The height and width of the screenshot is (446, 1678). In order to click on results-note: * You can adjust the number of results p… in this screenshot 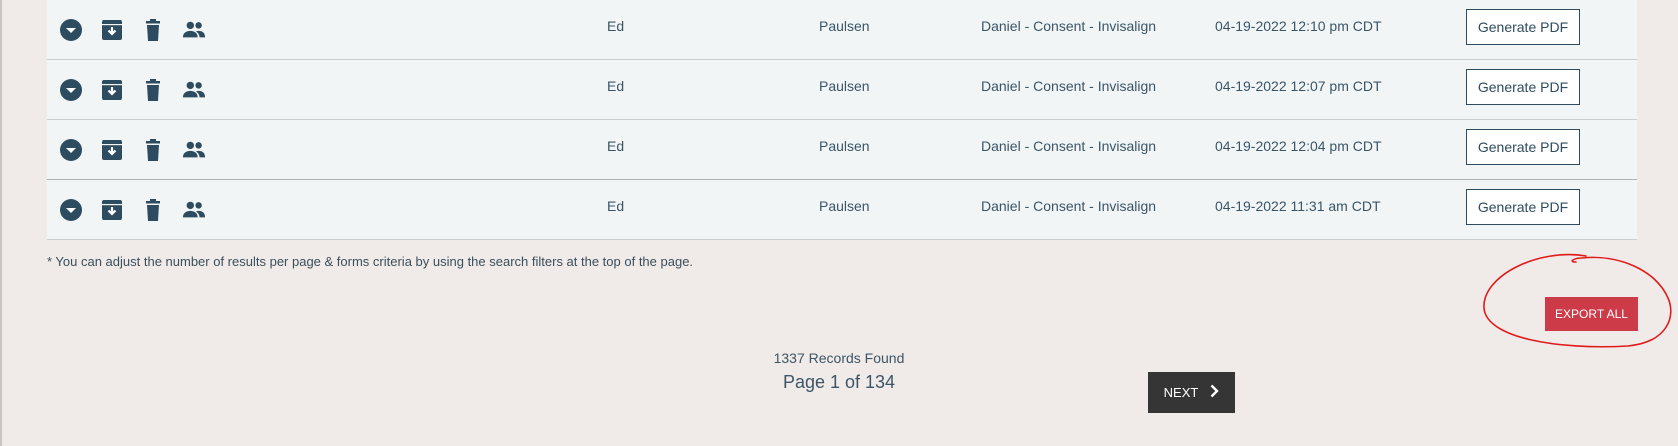, I will do `click(370, 261)`.